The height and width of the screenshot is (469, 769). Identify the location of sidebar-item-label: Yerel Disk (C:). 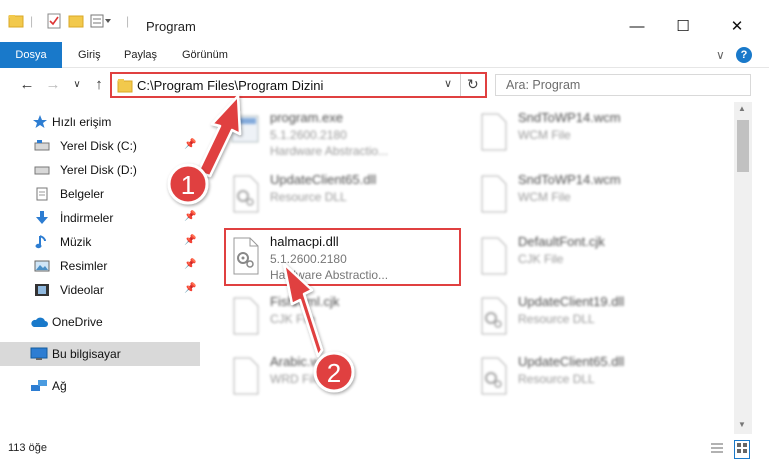
(98, 146).